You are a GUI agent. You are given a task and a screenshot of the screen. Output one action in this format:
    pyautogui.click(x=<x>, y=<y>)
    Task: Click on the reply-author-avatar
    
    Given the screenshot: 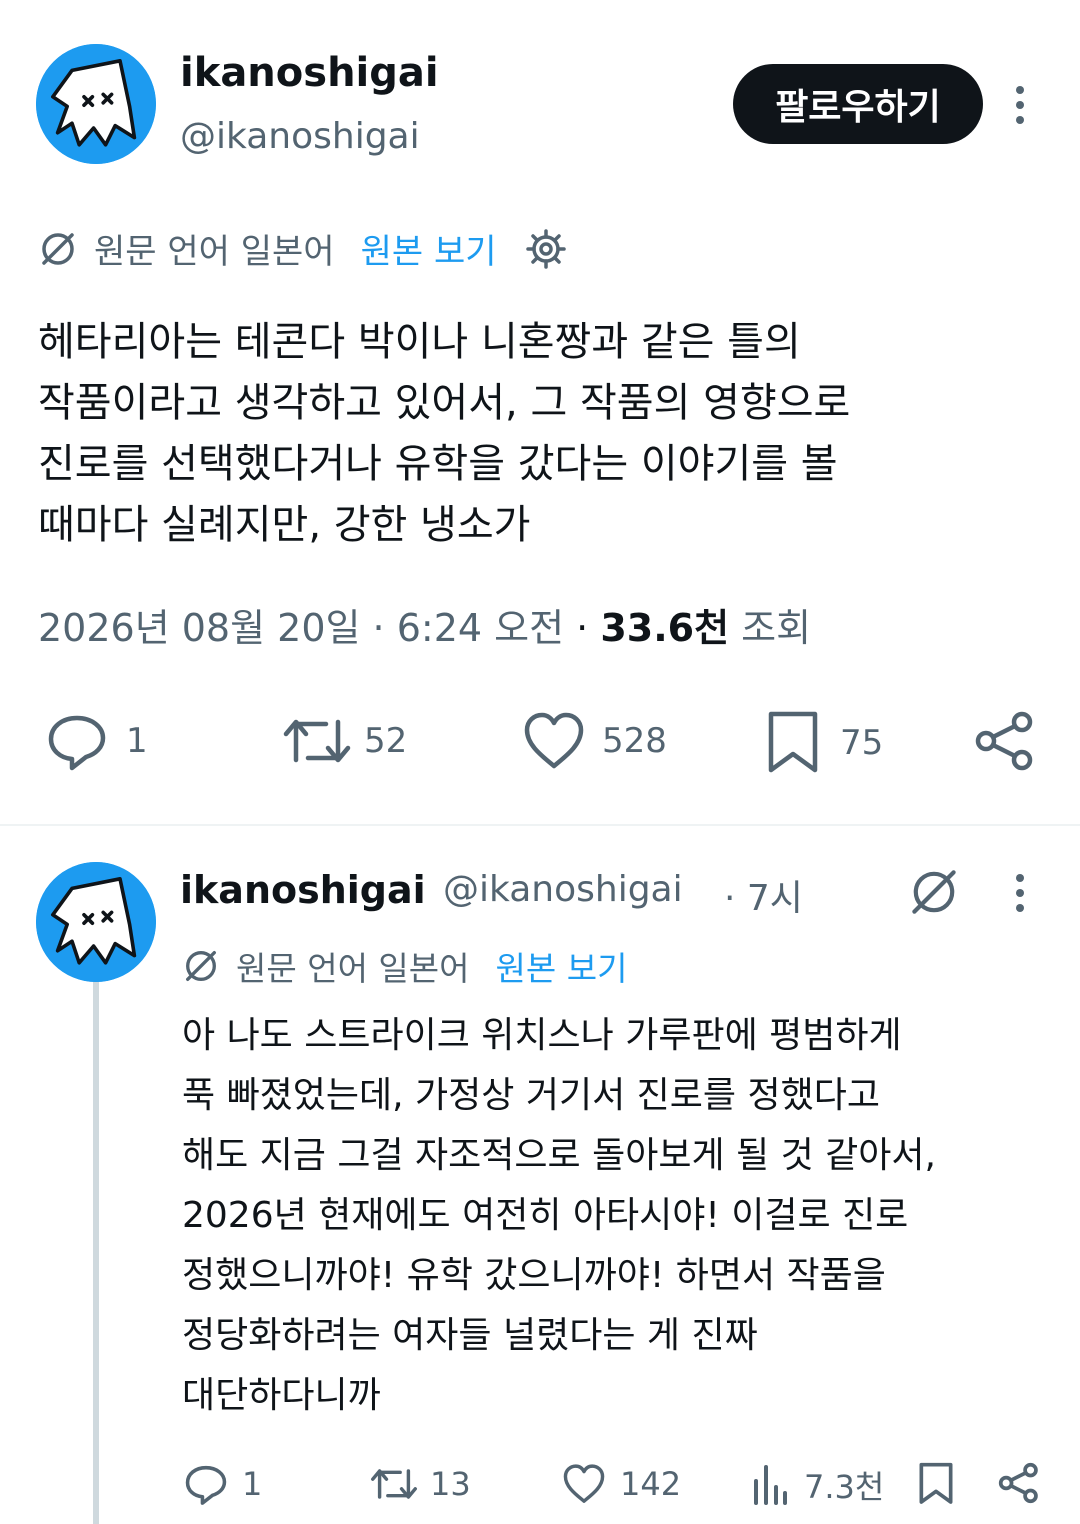 What is the action you would take?
    pyautogui.click(x=96, y=922)
    